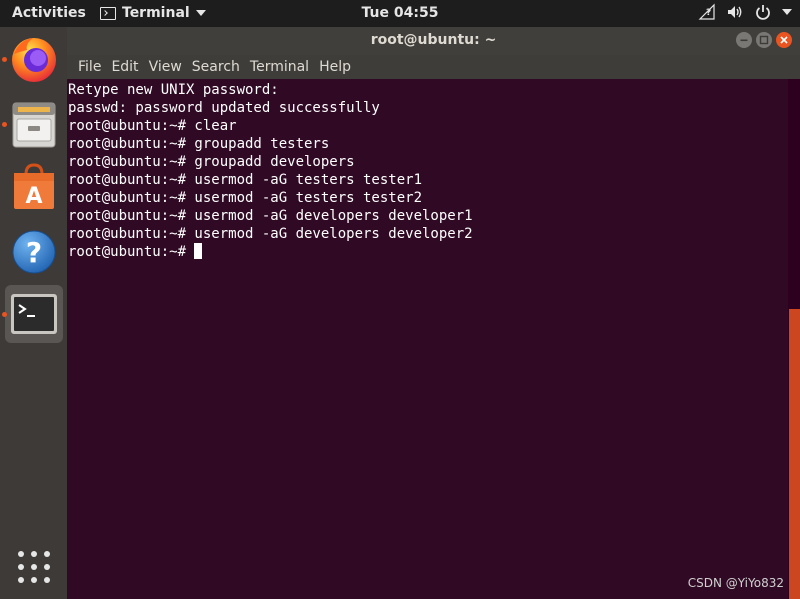 Image resolution: width=800 pixels, height=599 pixels. What do you see at coordinates (428, 252) in the screenshot?
I see `terminal-prompt-line: root@ubuntu:~#` at bounding box center [428, 252].